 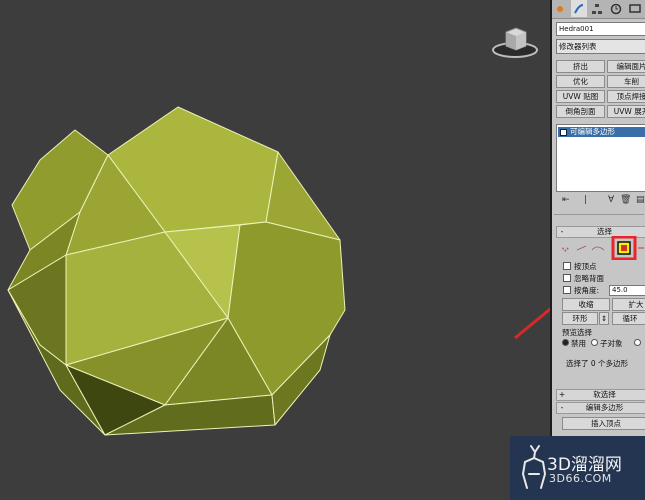 What do you see at coordinates (600, 395) in the screenshot?
I see `soft-selection-rollout-header: + 软选择` at bounding box center [600, 395].